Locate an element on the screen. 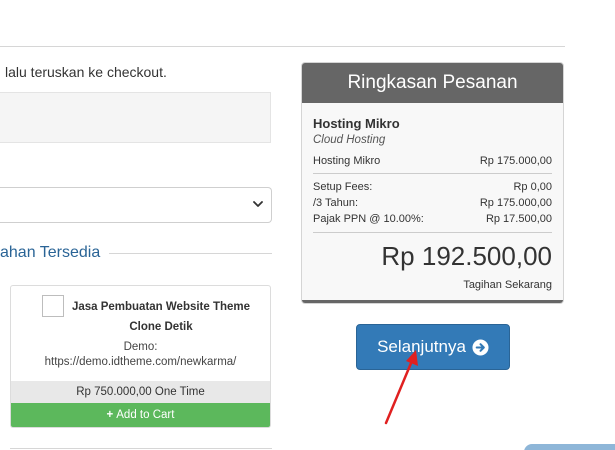  fee-value: Rp 0,00 is located at coordinates (532, 187).